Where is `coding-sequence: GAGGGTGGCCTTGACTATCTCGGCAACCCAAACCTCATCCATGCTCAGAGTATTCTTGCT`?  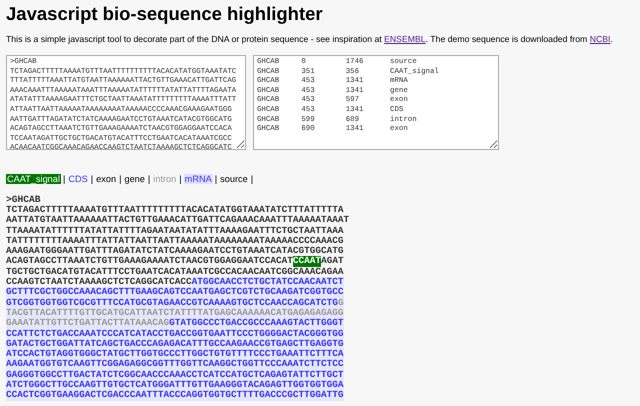 coding-sequence: GAGGGTGGCCTTGACTATCTCGGCAACCCAAACCTCATCCATGCTCAGAGTATTCTTGCT is located at coordinates (175, 375).